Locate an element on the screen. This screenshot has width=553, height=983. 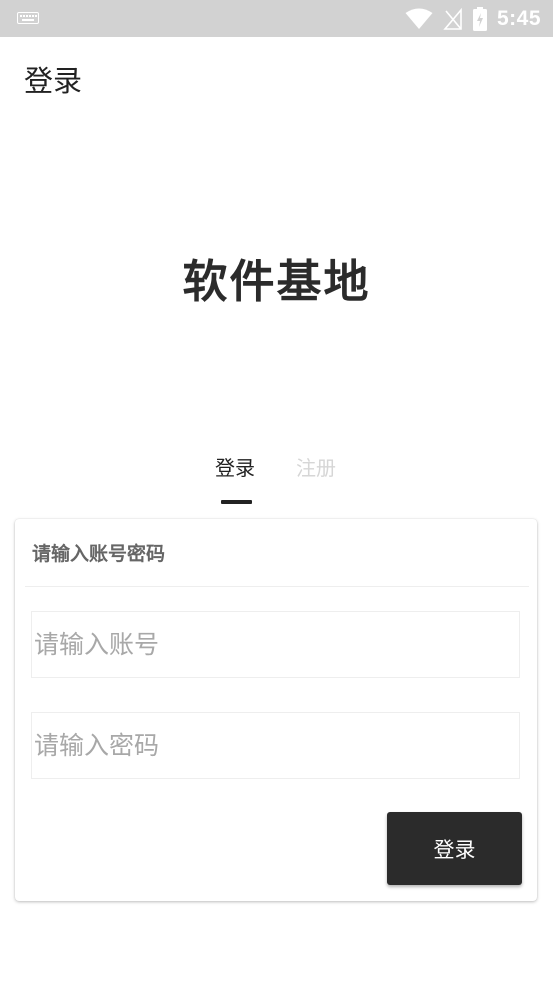
status-icons: 5:45 is located at coordinates (473, 18).